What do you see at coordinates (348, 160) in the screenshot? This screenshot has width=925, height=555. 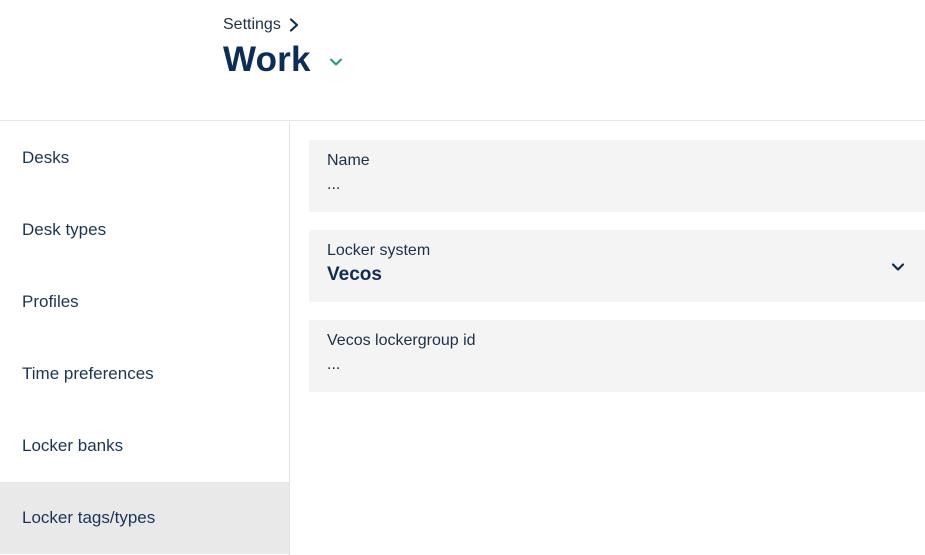 I see `name-label: Name` at bounding box center [348, 160].